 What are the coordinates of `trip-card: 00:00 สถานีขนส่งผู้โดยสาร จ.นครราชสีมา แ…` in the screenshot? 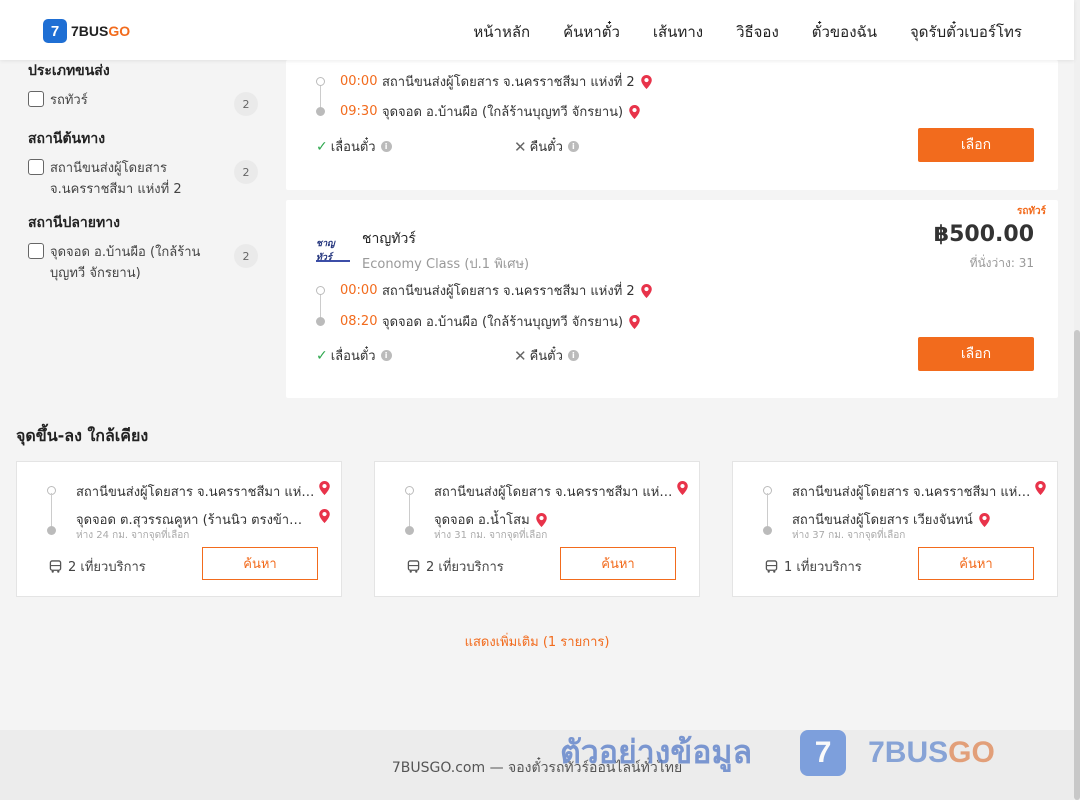 It's located at (672, 125).